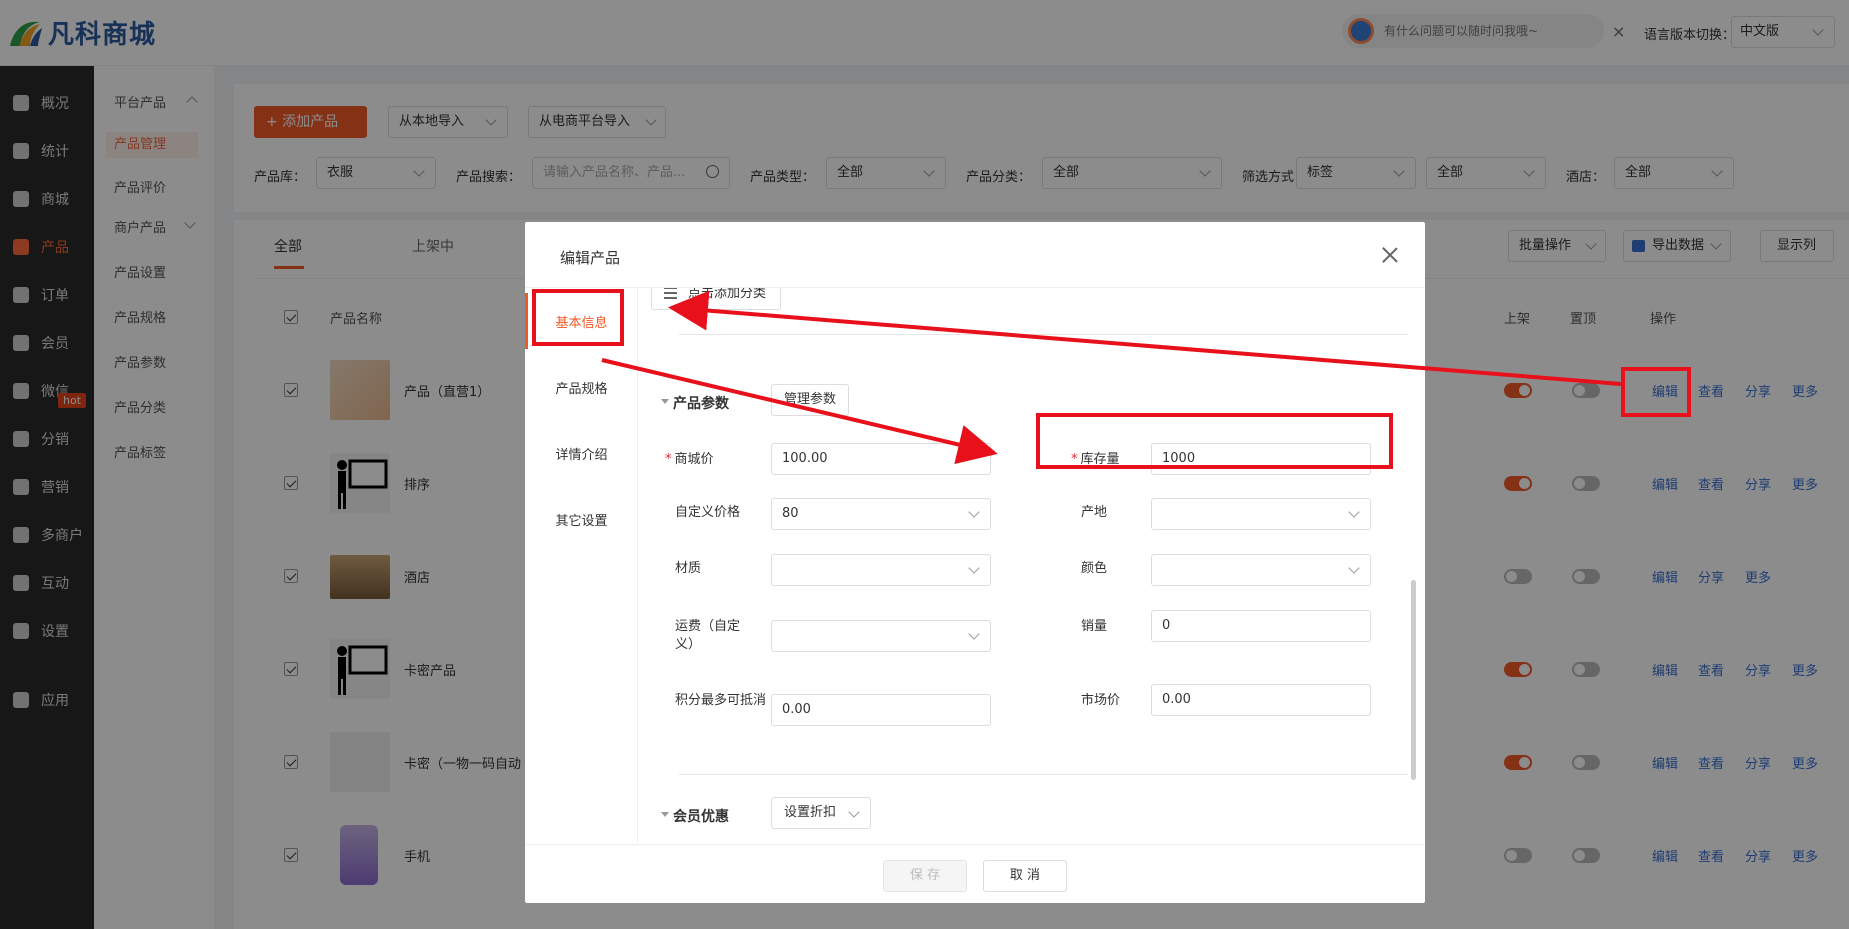 This screenshot has width=1849, height=929. I want to click on tab-other-settings: 其它设置, so click(581, 519).